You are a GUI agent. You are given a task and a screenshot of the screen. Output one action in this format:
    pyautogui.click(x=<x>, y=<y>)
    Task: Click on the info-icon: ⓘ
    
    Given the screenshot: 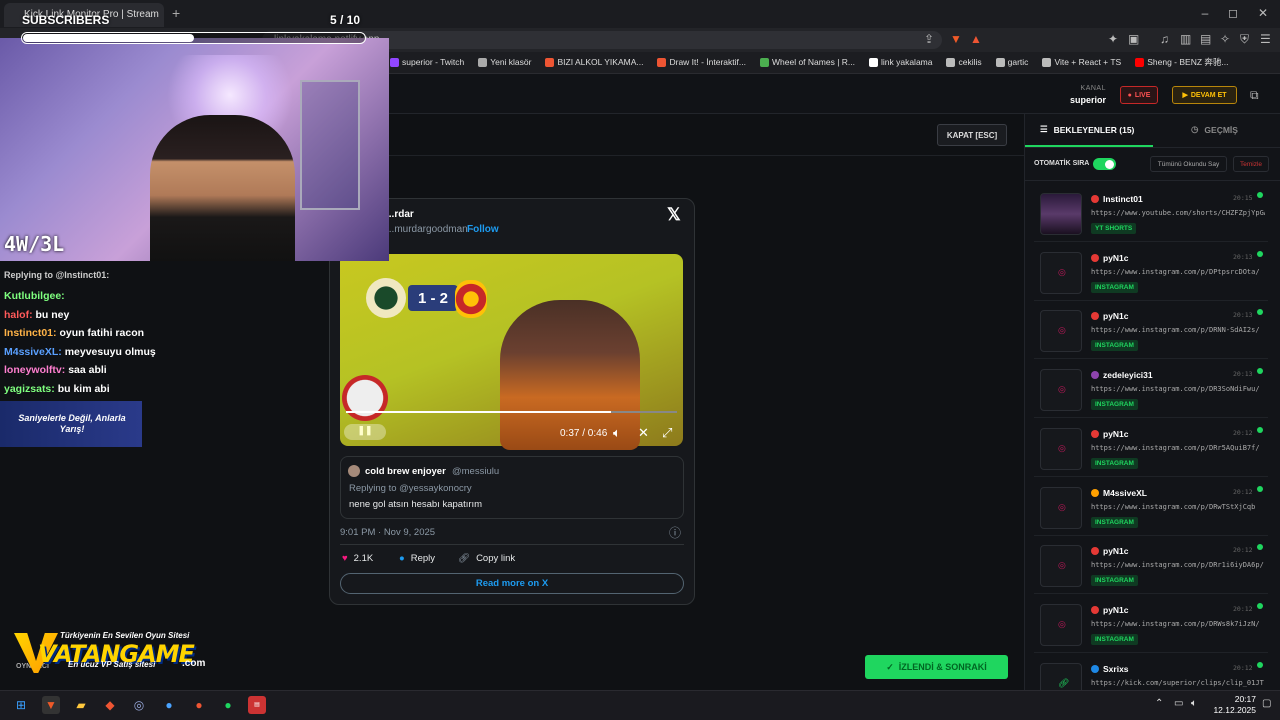 What is the action you would take?
    pyautogui.click(x=675, y=532)
    